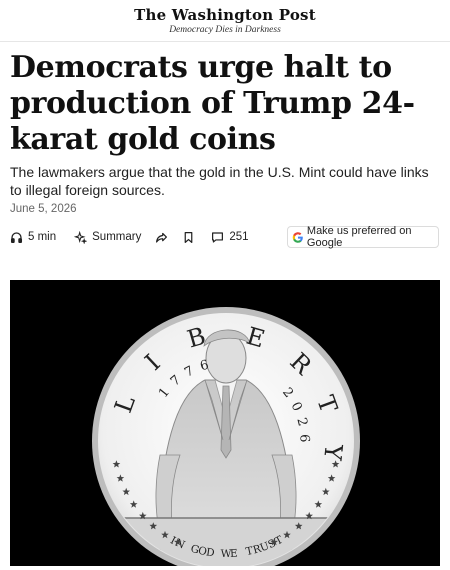 The width and height of the screenshot is (450, 570). I want to click on article-date: June 5, 2026, so click(43, 209).